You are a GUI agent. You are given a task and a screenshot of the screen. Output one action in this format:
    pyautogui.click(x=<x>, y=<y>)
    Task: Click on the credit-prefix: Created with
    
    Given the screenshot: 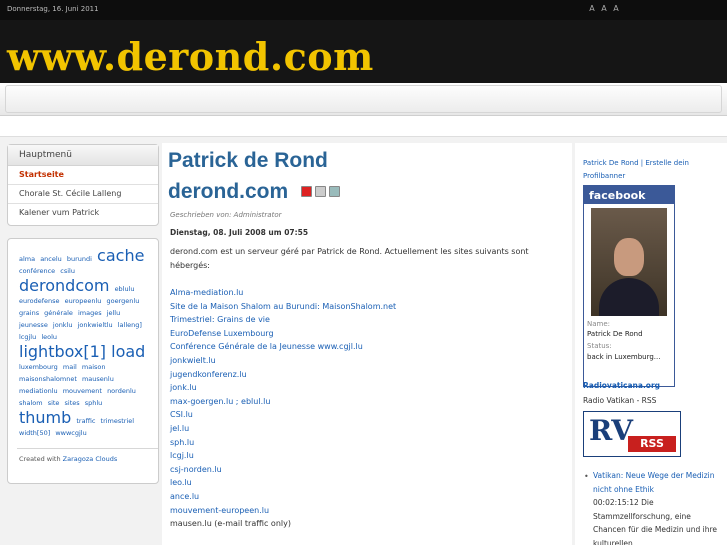 What is the action you would take?
    pyautogui.click(x=40, y=459)
    